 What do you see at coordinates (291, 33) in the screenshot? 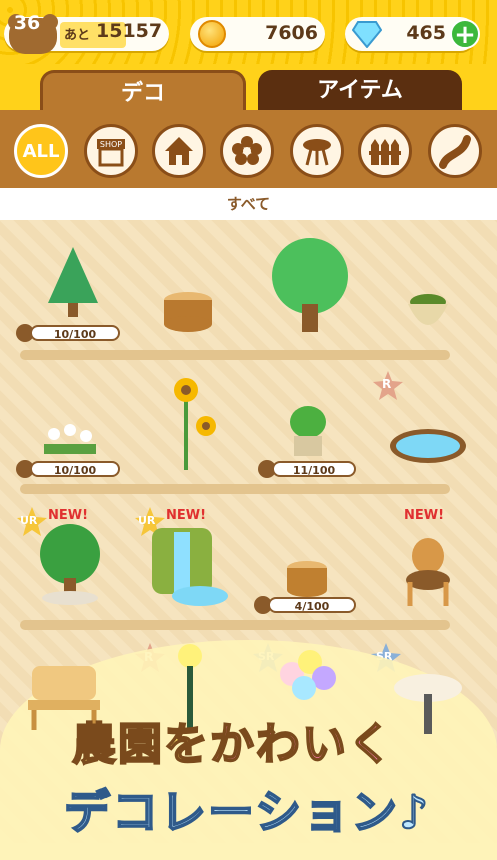
I see `coin-count: 7606` at bounding box center [291, 33].